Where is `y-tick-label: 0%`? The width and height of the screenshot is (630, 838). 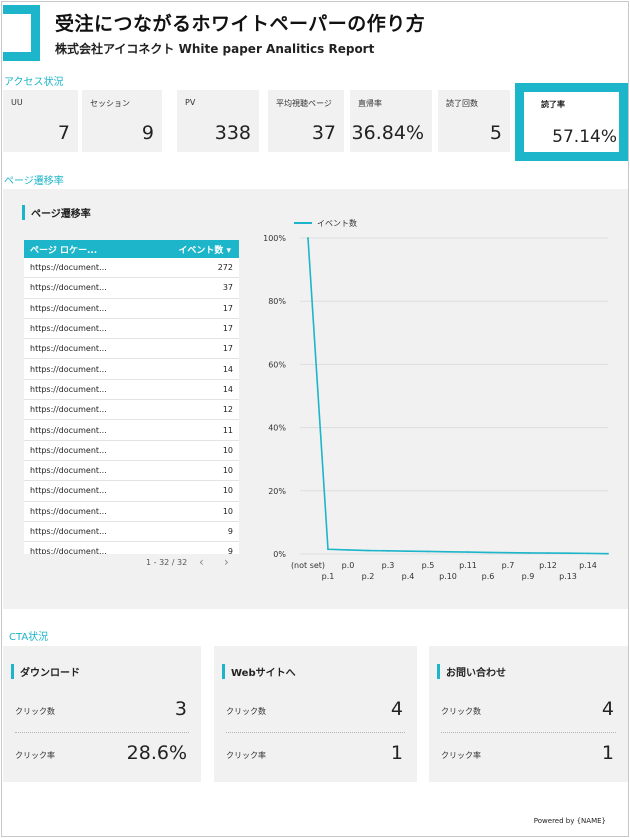 y-tick-label: 0% is located at coordinates (279, 554).